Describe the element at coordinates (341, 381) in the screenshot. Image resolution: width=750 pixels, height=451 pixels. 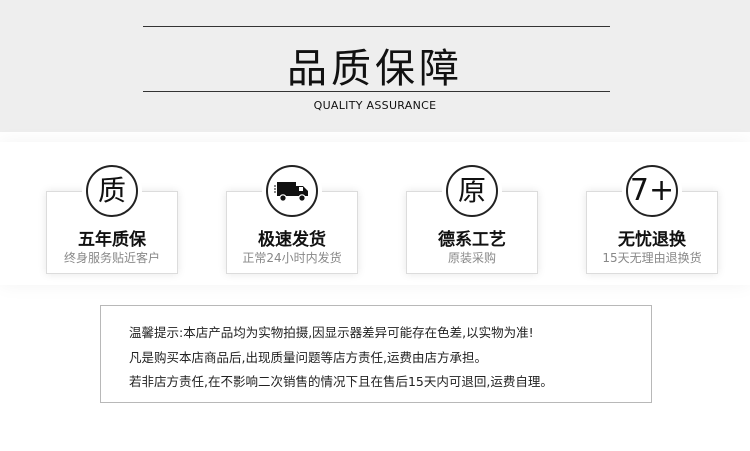
I see `notice-line-3: 若非店方责任,在不影响二次销售的情况下且在售后15天内可退回,运费自理。` at that location.